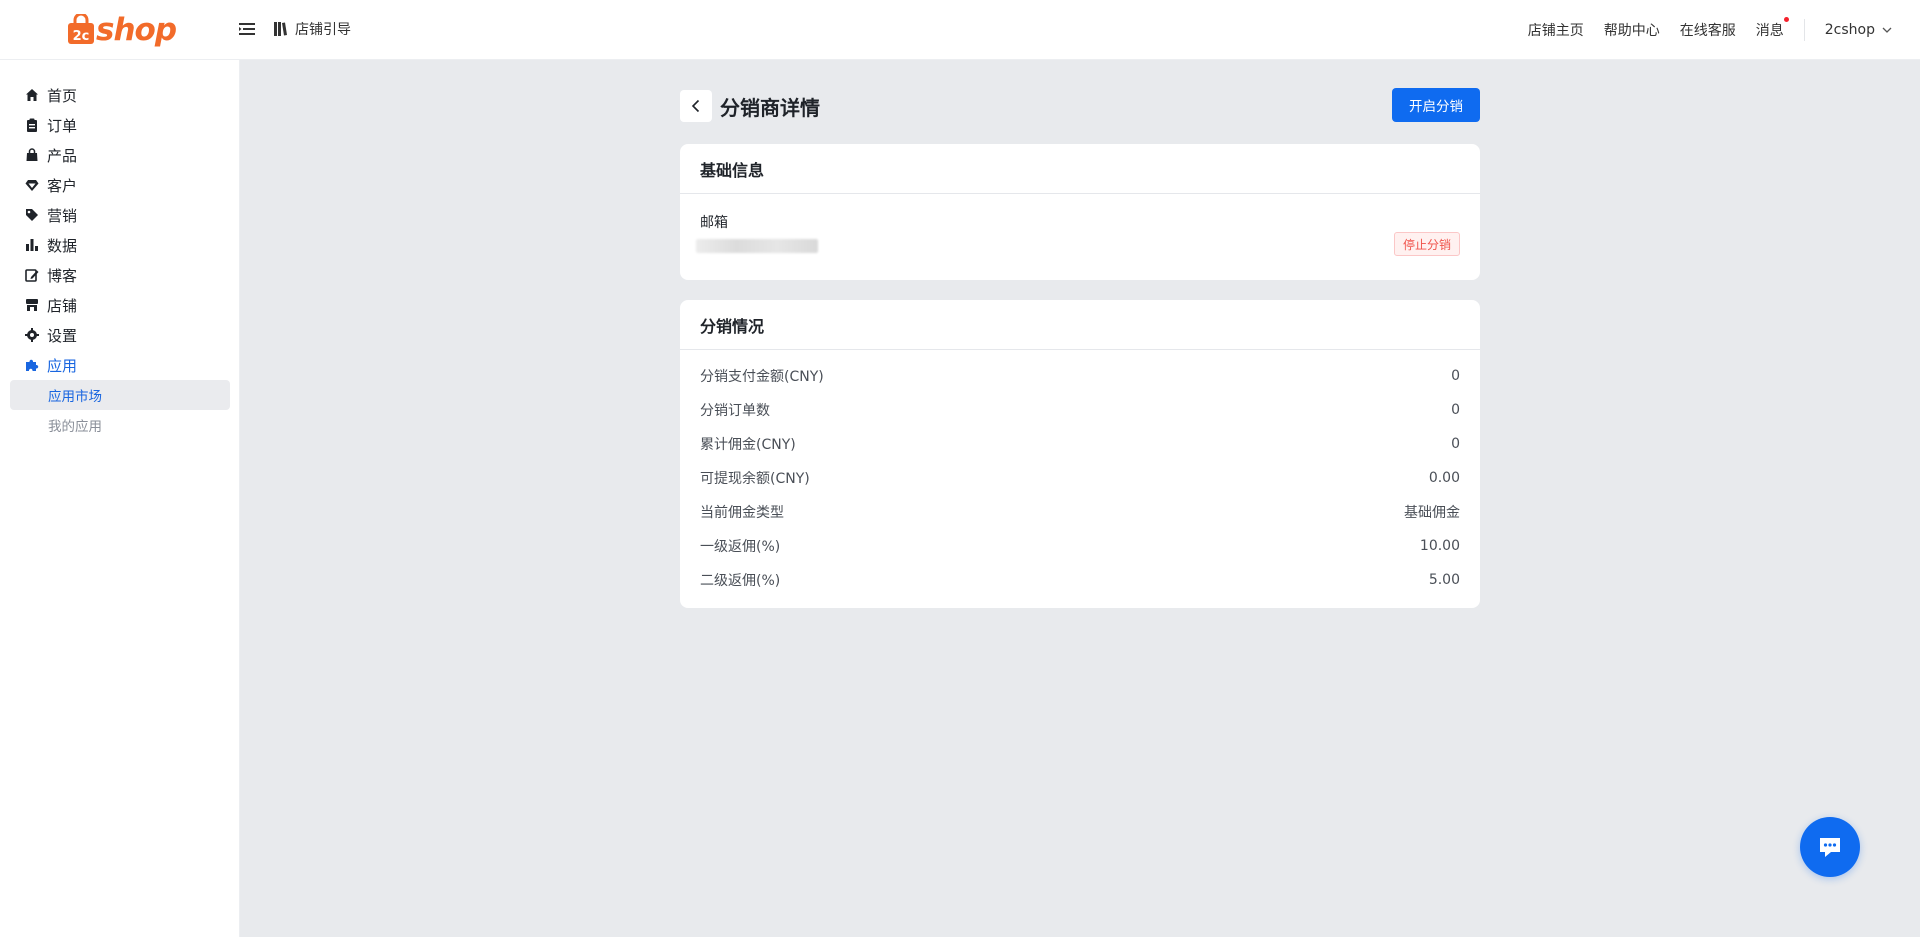 This screenshot has height=937, width=1920. Describe the element at coordinates (770, 108) in the screenshot. I see `page-title: 分销商详情` at that location.